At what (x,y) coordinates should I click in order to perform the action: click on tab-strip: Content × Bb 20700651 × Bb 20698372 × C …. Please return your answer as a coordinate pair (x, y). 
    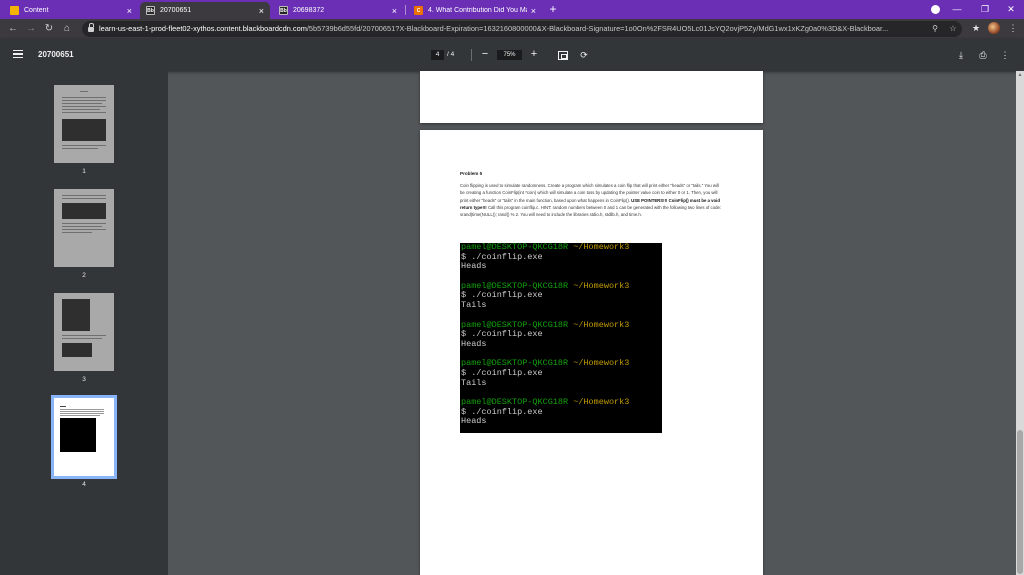
    Looking at the image, I should click on (512, 9).